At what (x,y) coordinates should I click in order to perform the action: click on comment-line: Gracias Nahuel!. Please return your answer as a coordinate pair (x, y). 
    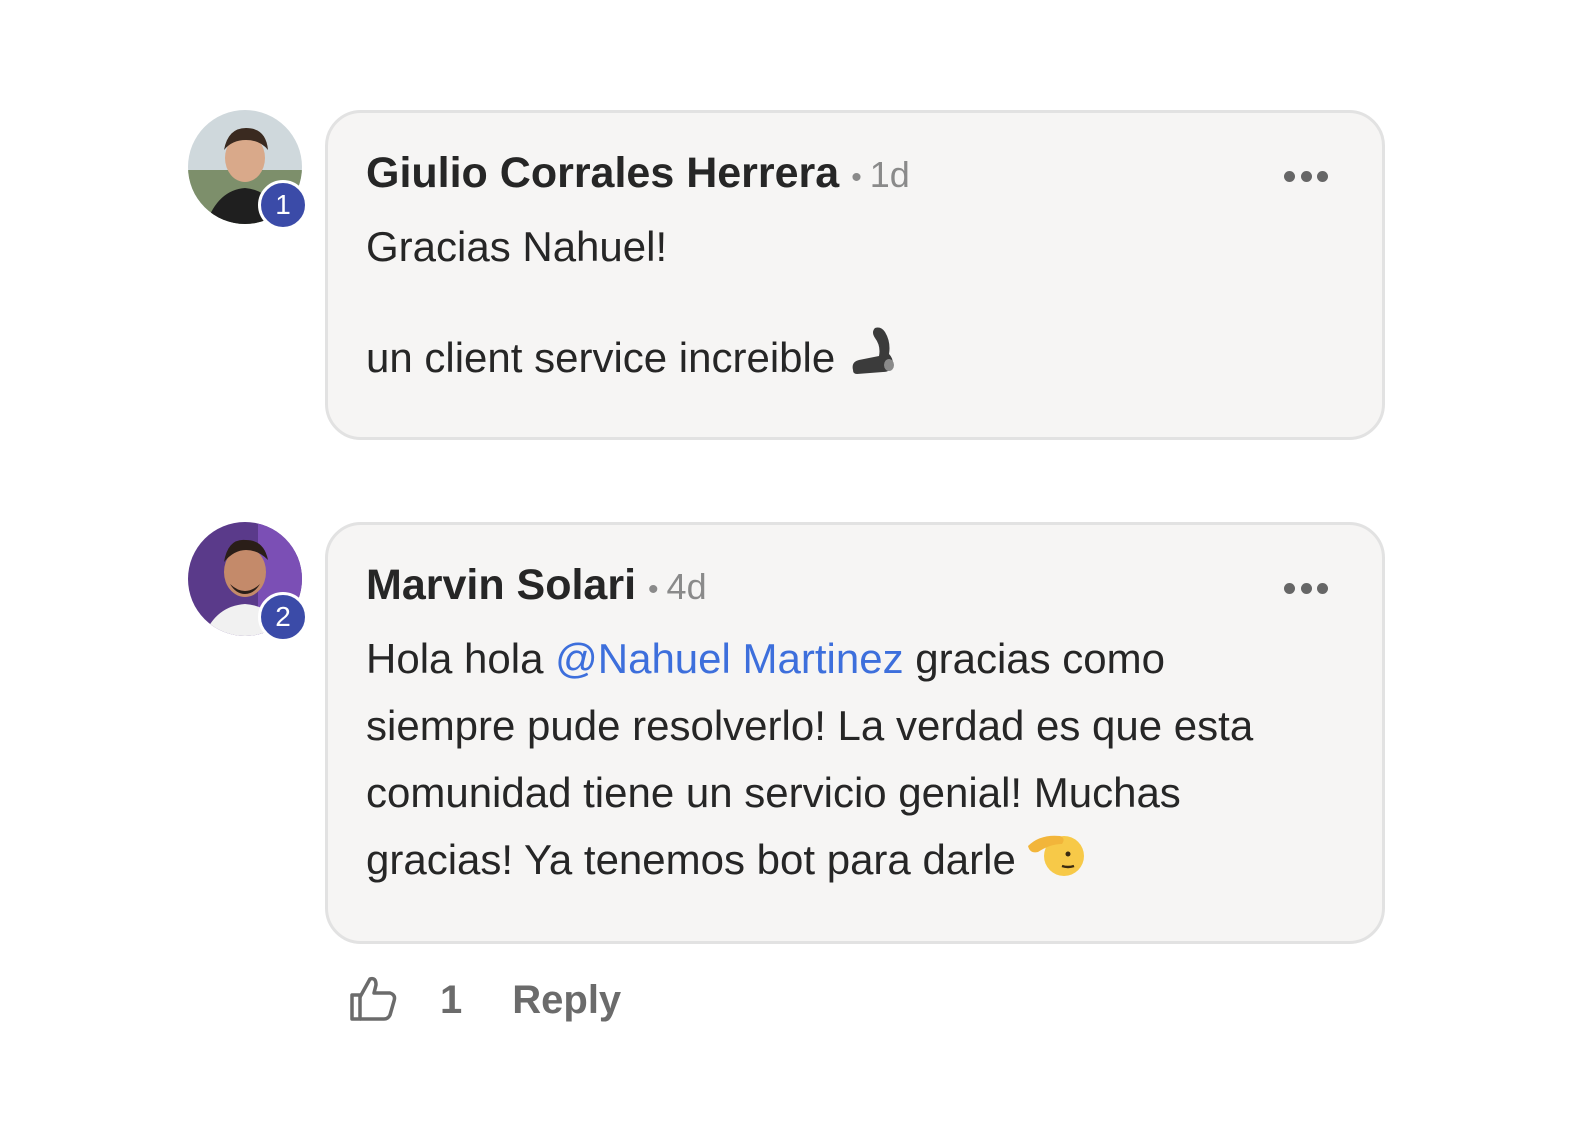
    Looking at the image, I should click on (517, 246).